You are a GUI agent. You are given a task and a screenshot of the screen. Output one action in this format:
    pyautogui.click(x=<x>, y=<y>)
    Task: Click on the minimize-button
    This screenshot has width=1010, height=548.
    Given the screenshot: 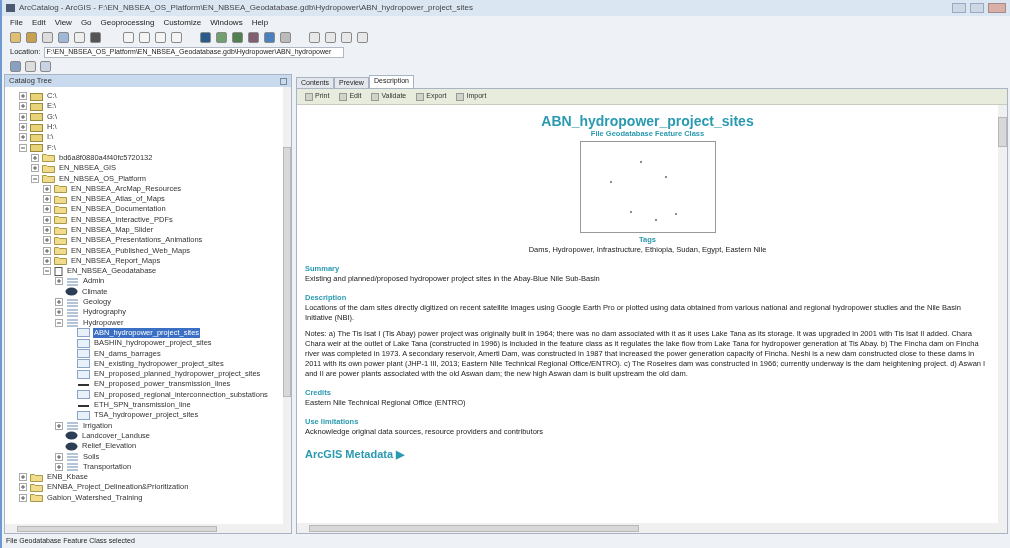 What is the action you would take?
    pyautogui.click(x=959, y=8)
    